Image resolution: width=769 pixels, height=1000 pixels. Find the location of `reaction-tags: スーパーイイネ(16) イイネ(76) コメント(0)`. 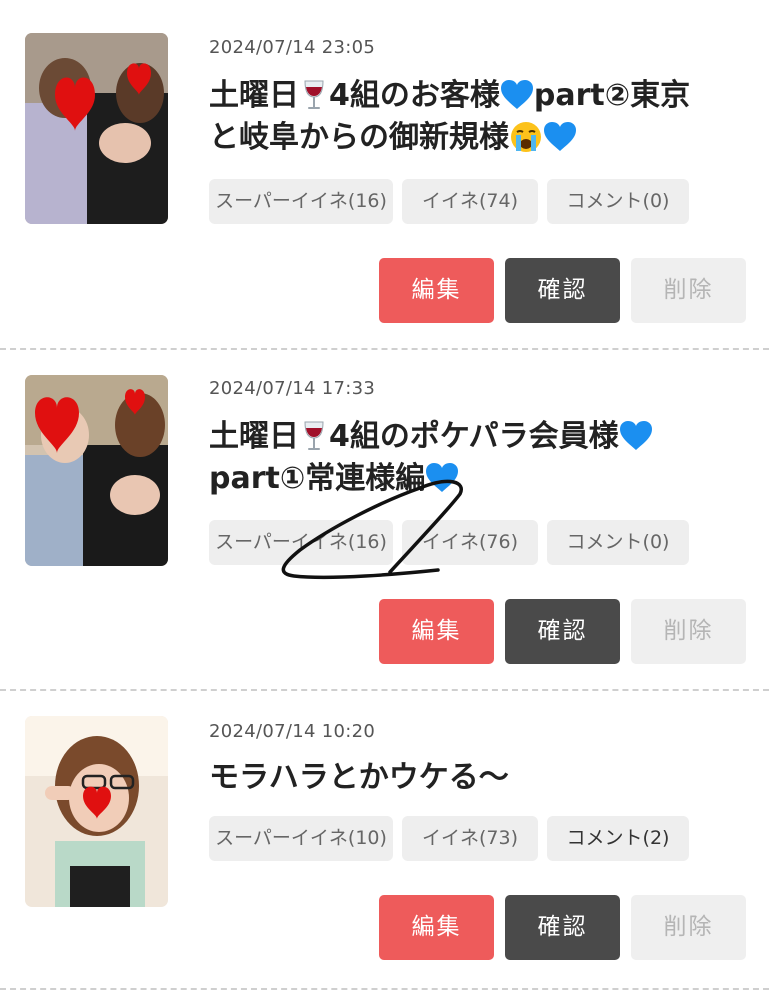

reaction-tags: スーパーイイネ(16) イイネ(76) コメント(0) is located at coordinates (449, 542).